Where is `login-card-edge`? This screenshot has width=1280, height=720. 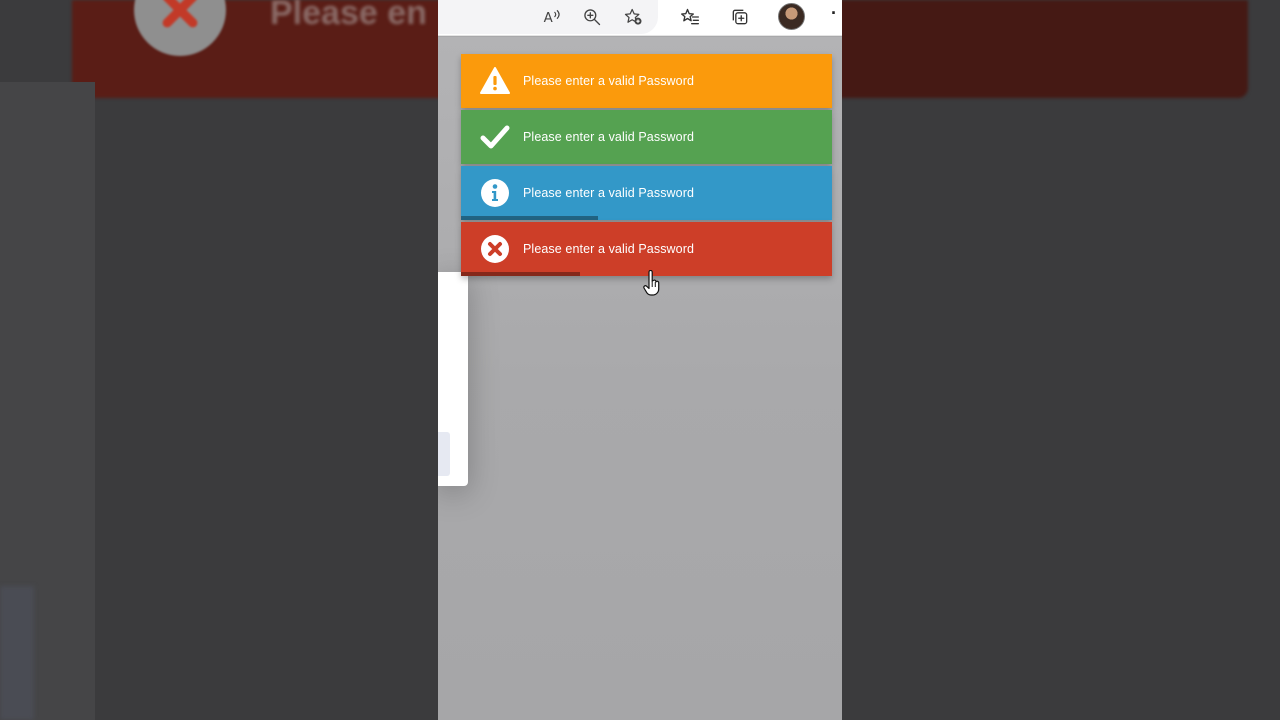 login-card-edge is located at coordinates (453, 379).